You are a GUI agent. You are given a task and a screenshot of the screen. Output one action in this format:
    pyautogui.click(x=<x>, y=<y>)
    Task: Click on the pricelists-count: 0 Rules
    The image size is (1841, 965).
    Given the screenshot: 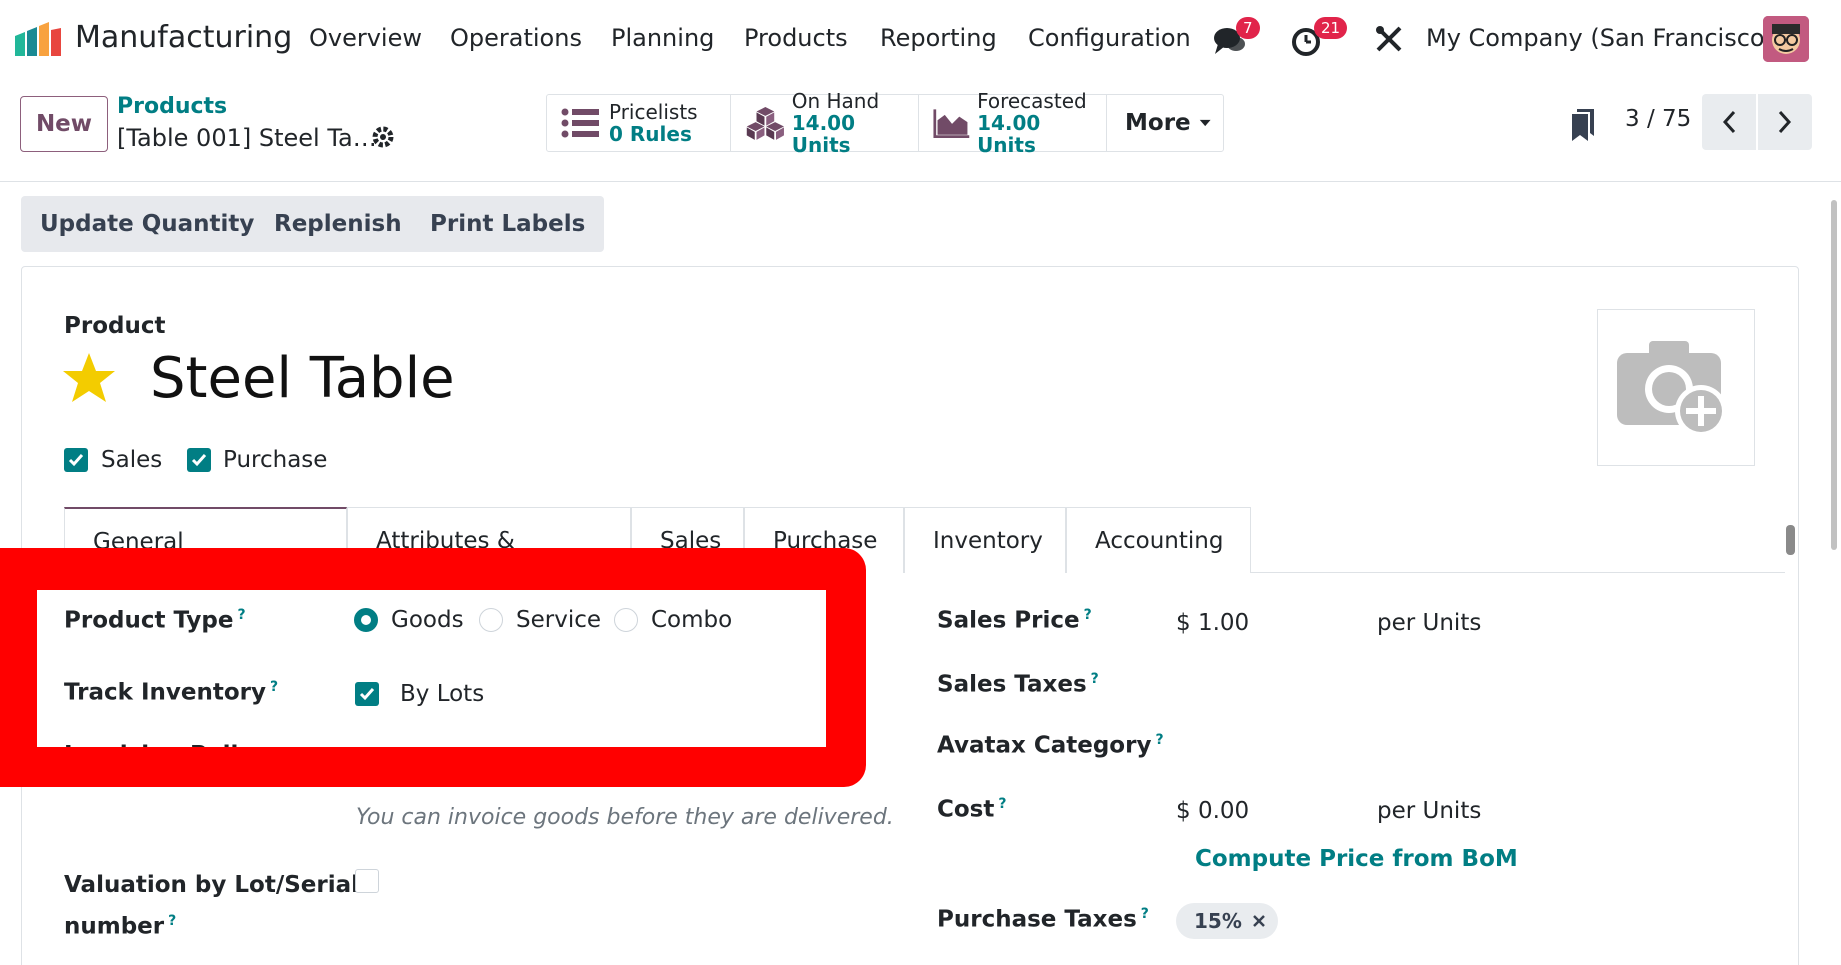 What is the action you would take?
    pyautogui.click(x=650, y=134)
    